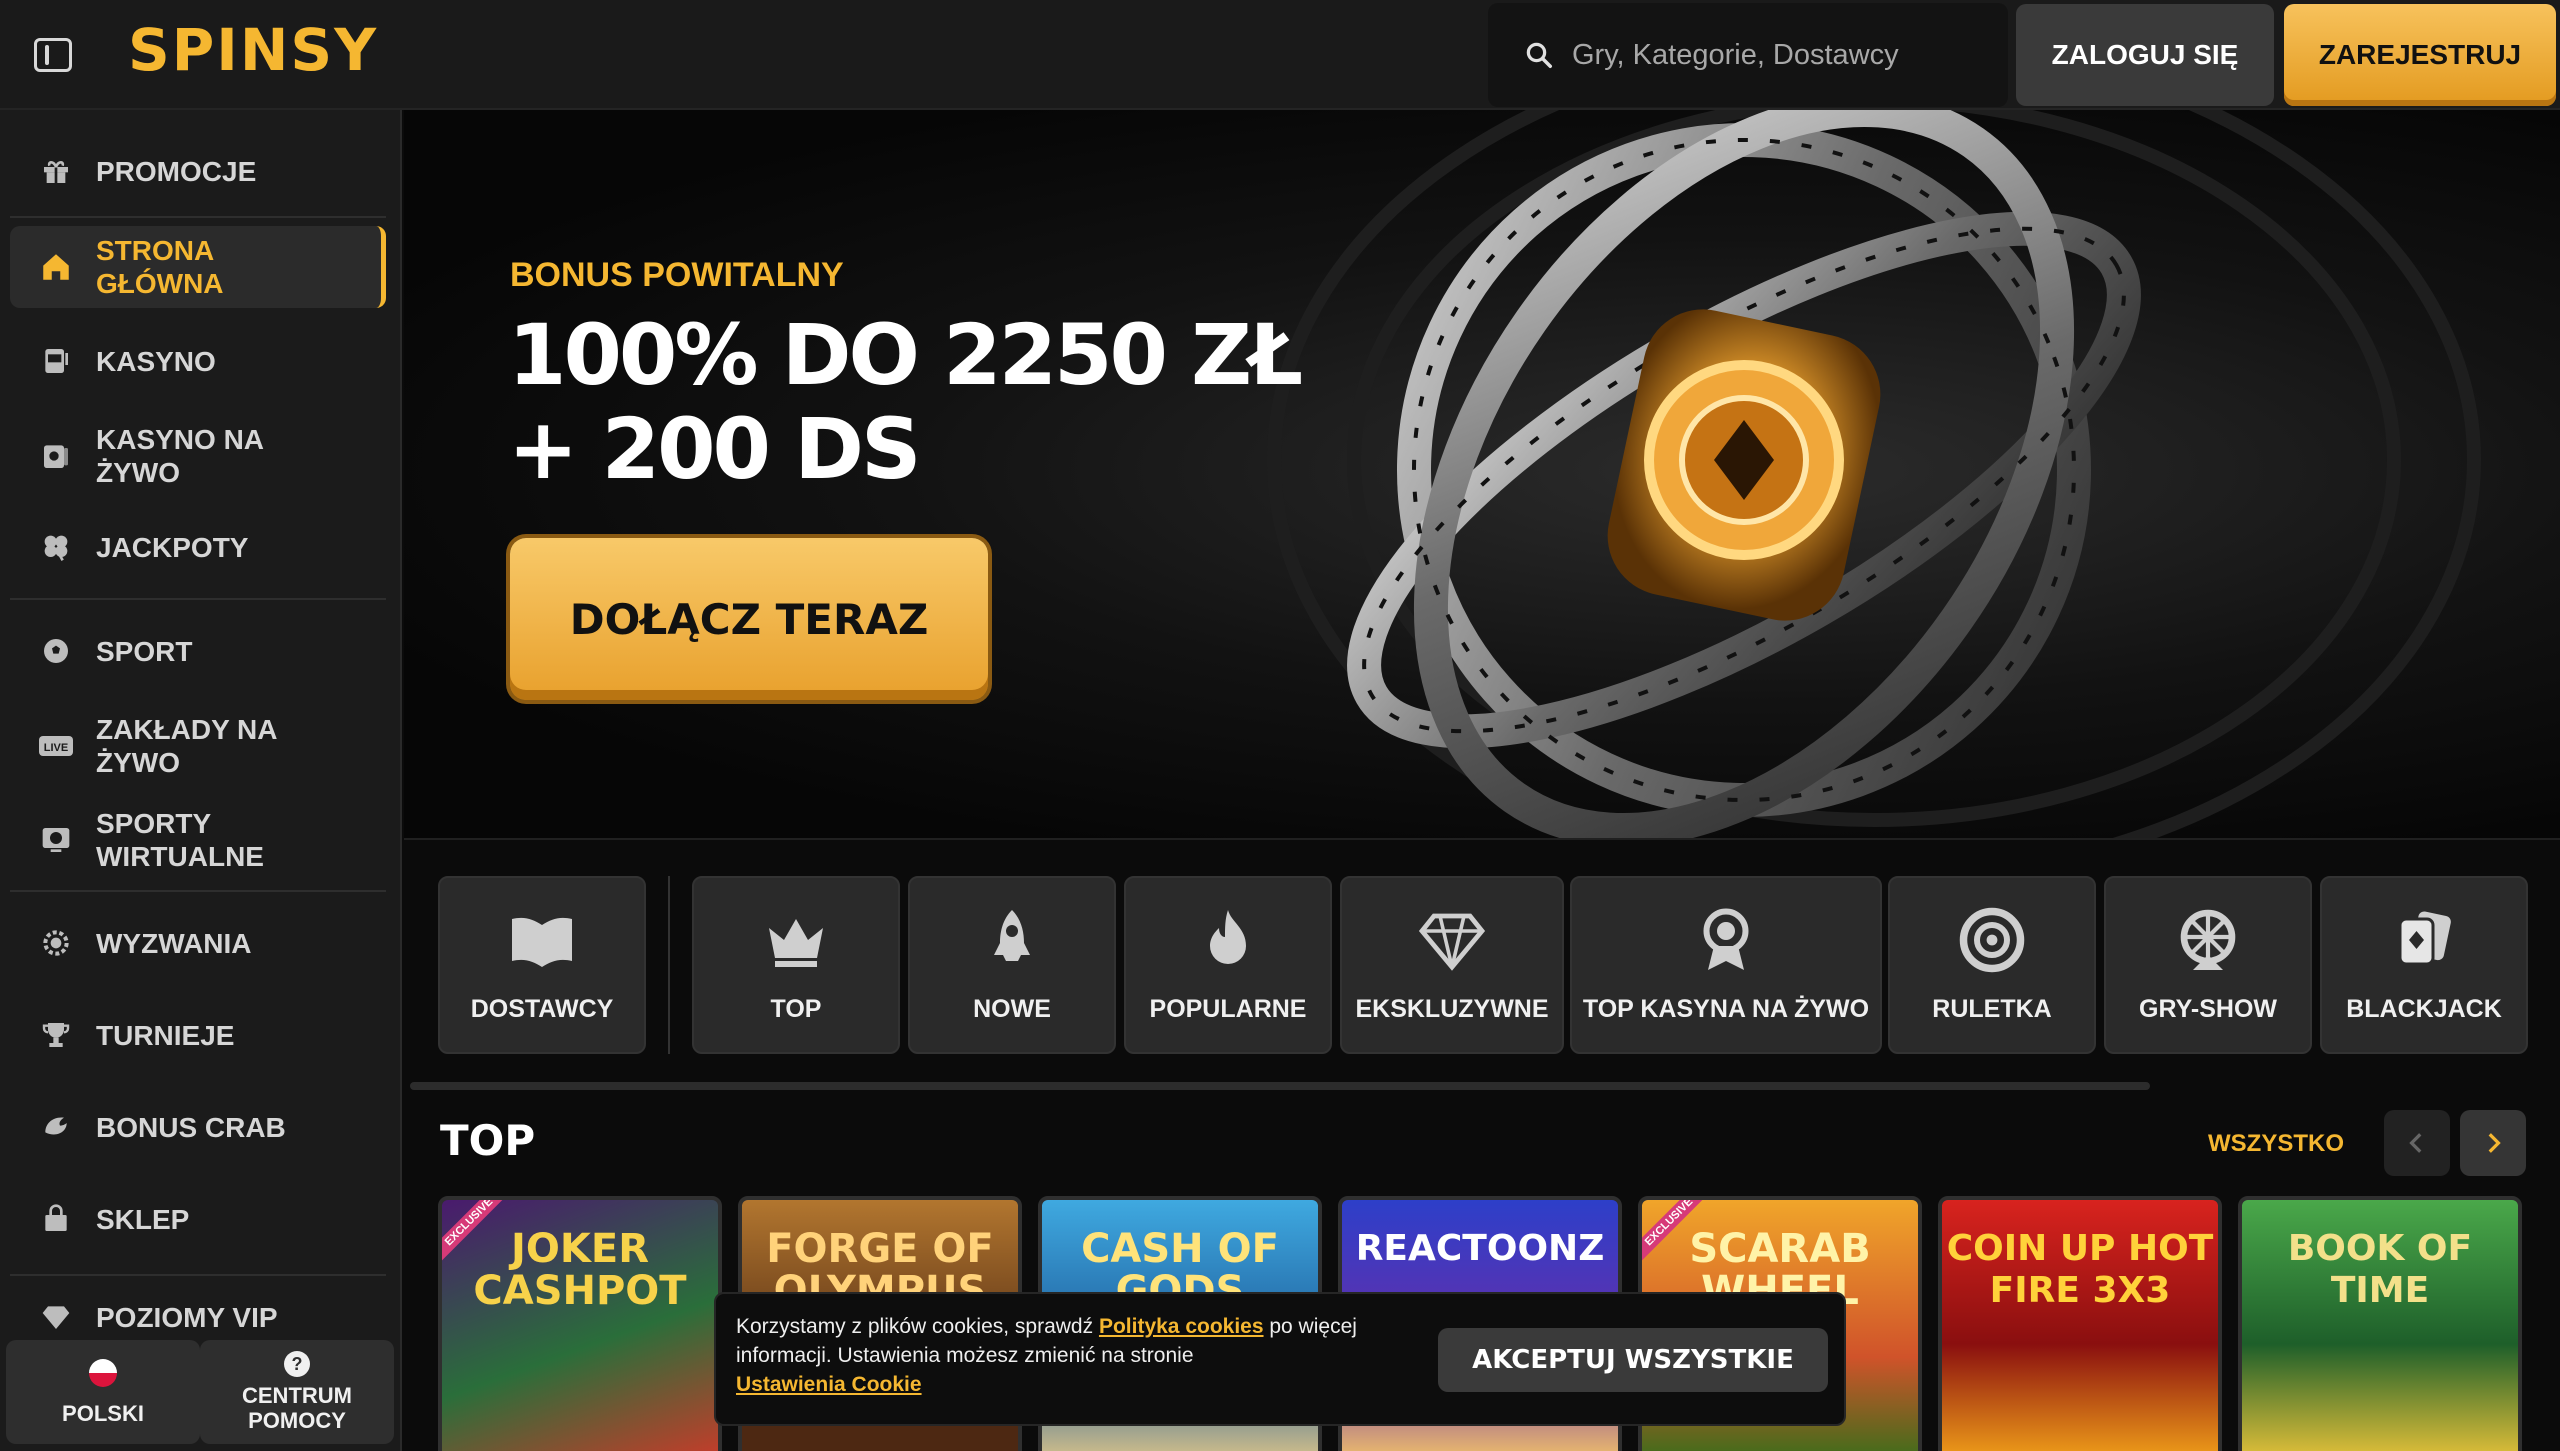  I want to click on game-card: EXCLUSIVE JOKER CASHPOT, so click(580, 1323).